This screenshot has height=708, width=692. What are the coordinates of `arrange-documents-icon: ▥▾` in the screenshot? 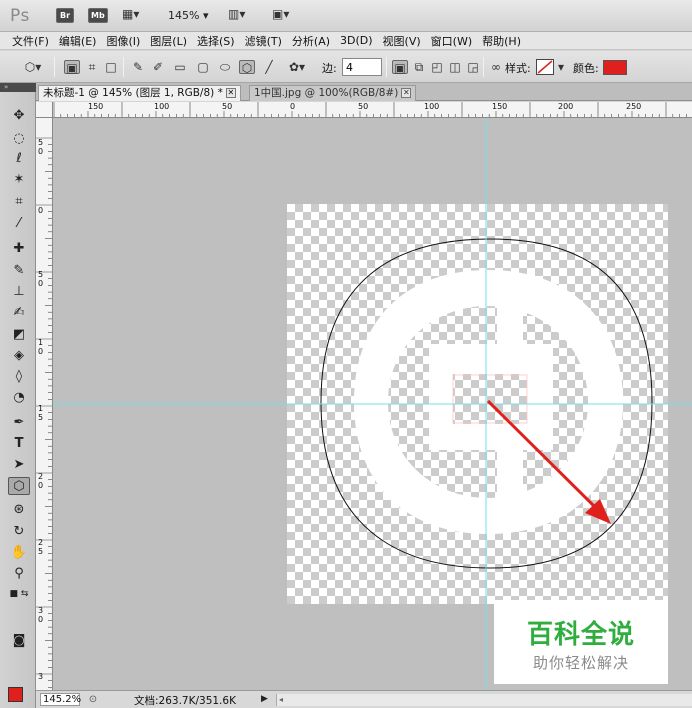 It's located at (236, 14).